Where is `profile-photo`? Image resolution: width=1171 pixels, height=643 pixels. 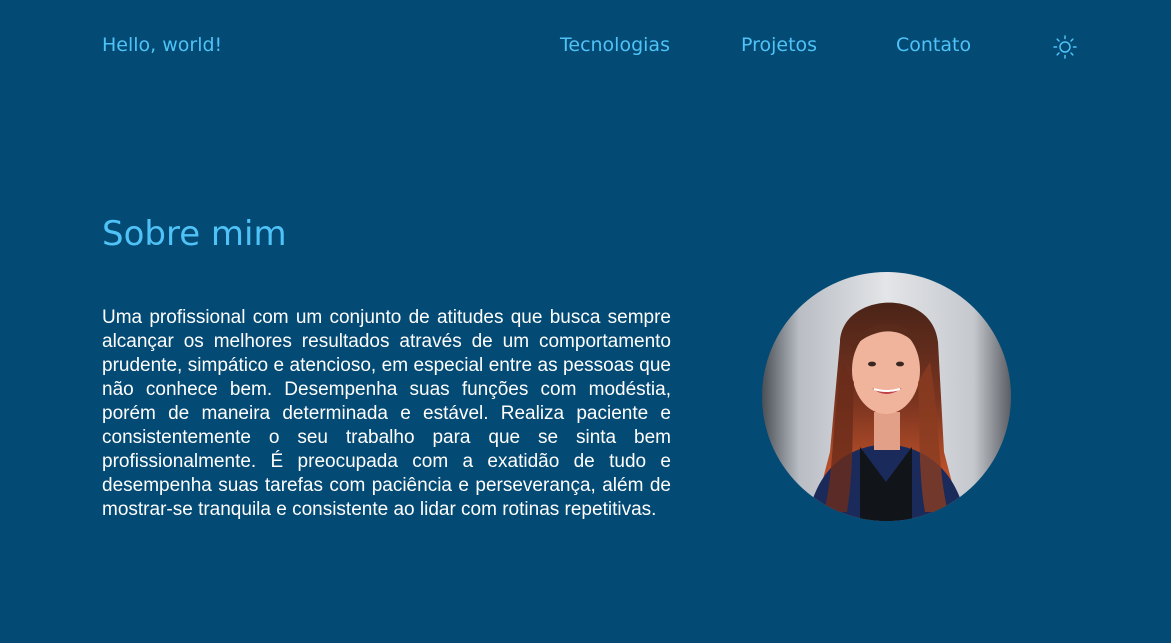 profile-photo is located at coordinates (886, 396).